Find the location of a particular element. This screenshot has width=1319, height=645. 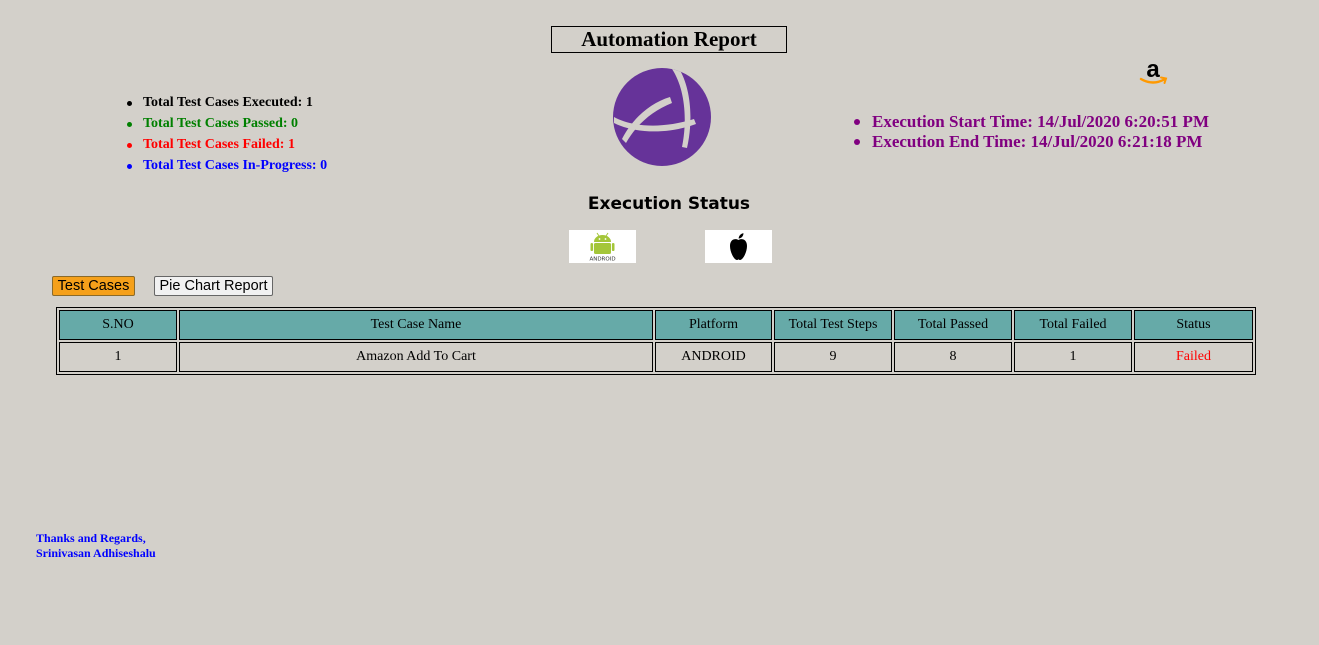

android-icon: ANDROID is located at coordinates (602, 247).